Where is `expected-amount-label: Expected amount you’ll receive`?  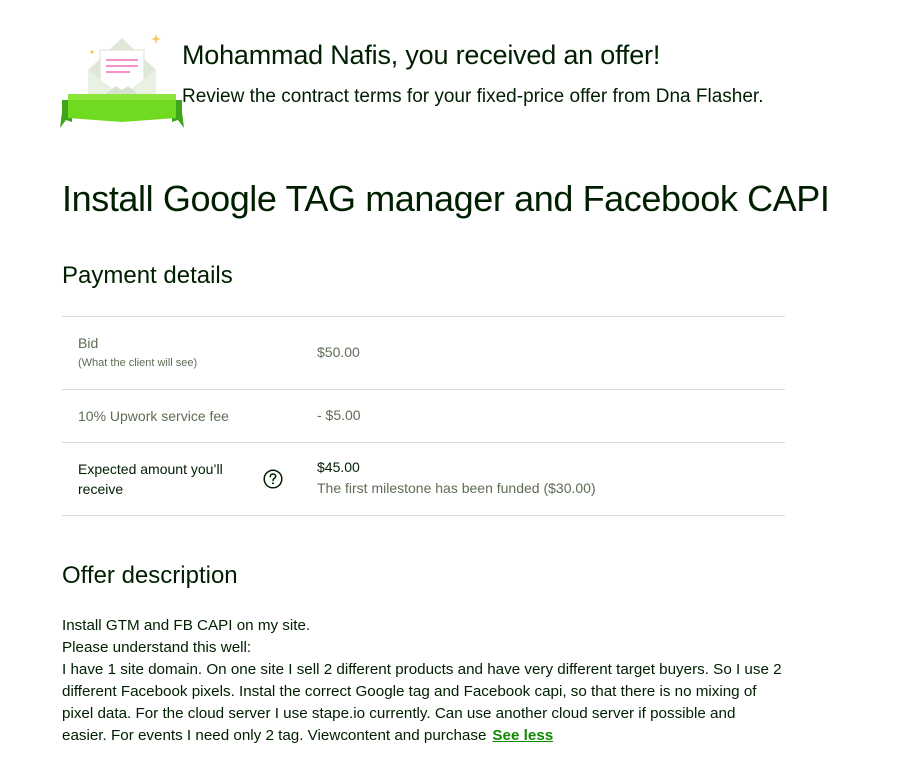 expected-amount-label: Expected amount you’ll receive is located at coordinates (150, 479).